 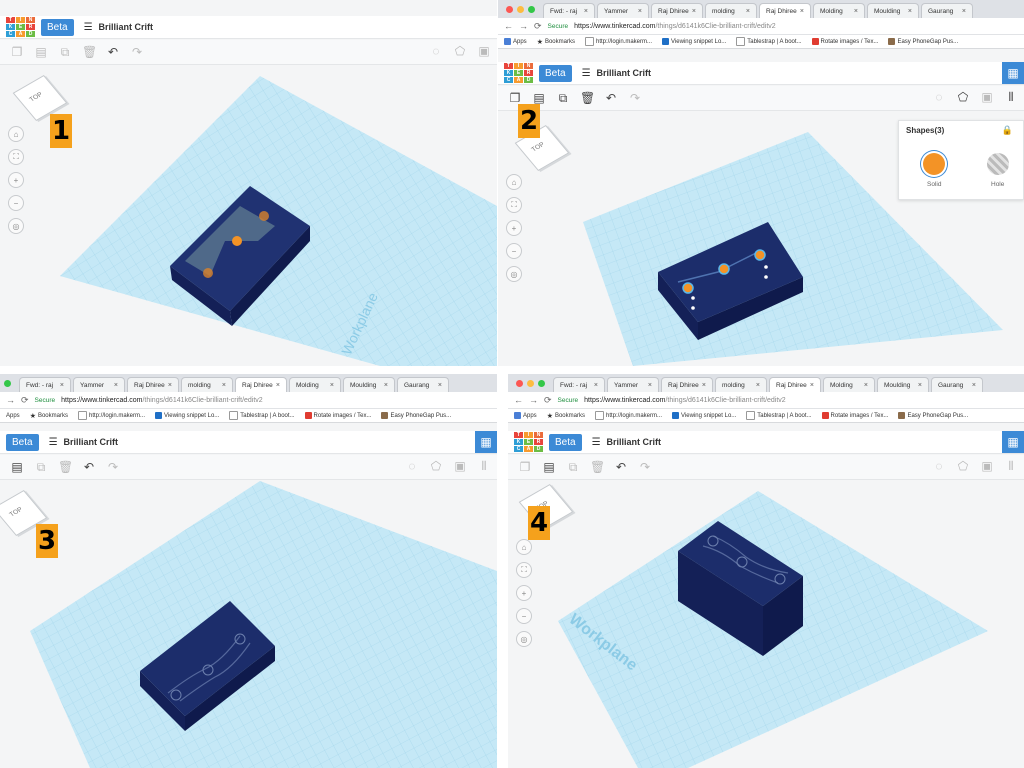 What do you see at coordinates (531, 9) in the screenshot?
I see `maximize-window-icon` at bounding box center [531, 9].